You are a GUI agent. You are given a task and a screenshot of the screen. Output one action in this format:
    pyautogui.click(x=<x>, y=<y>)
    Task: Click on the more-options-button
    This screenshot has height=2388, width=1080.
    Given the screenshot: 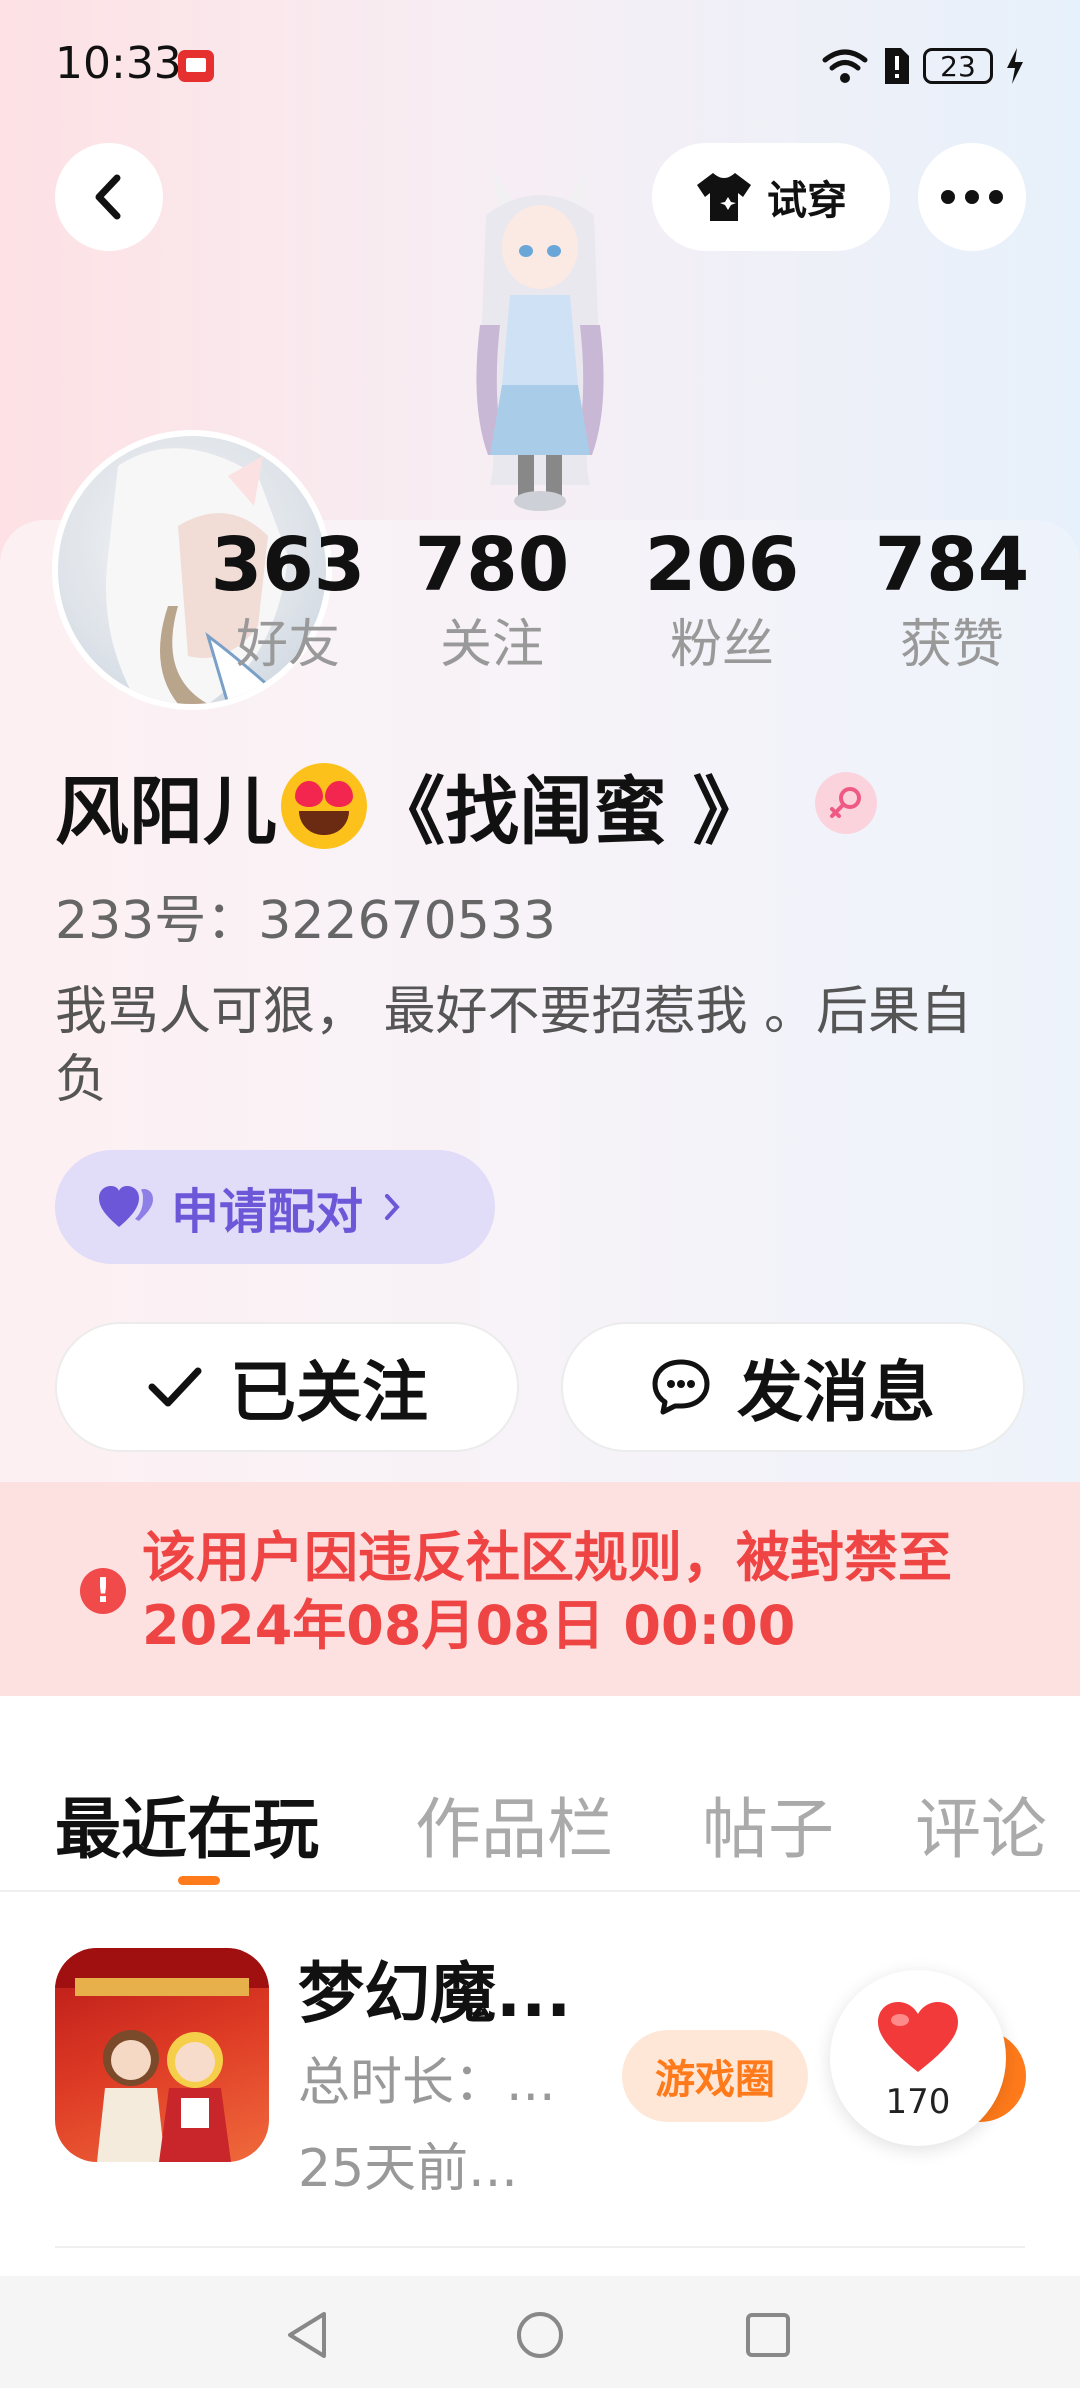 What is the action you would take?
    pyautogui.click(x=972, y=197)
    